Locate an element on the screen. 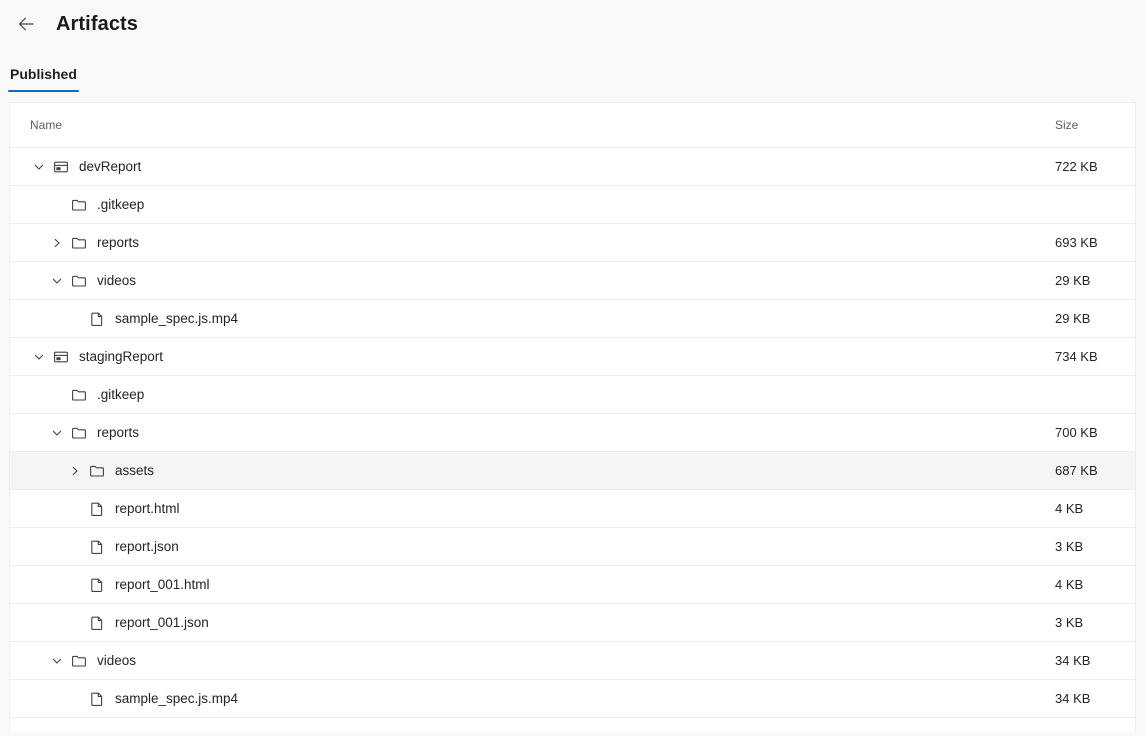  table-row: stagingReport 734 KB is located at coordinates (572, 357).